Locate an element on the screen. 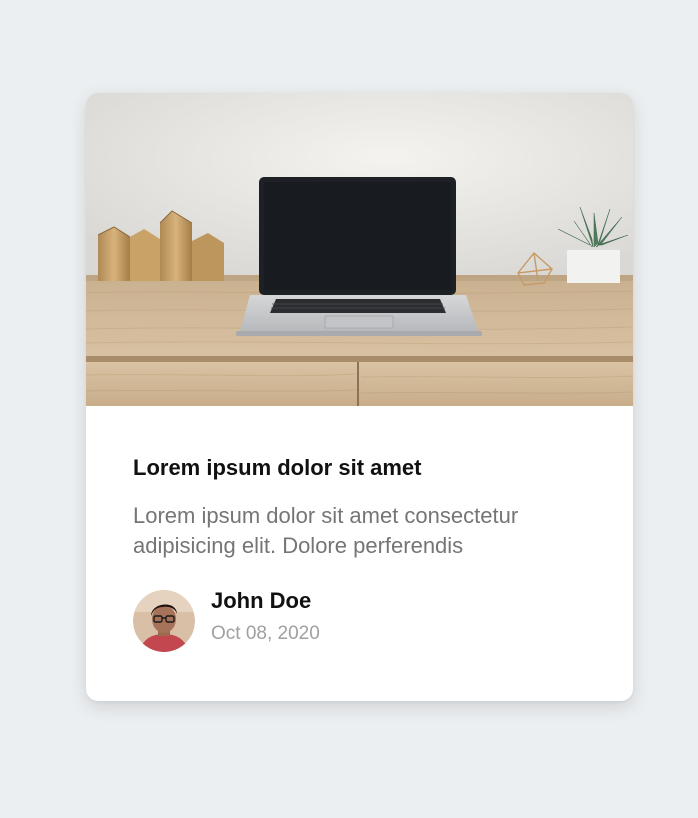  author-block: John Doe Oct 08, 2020 is located at coordinates (226, 620).